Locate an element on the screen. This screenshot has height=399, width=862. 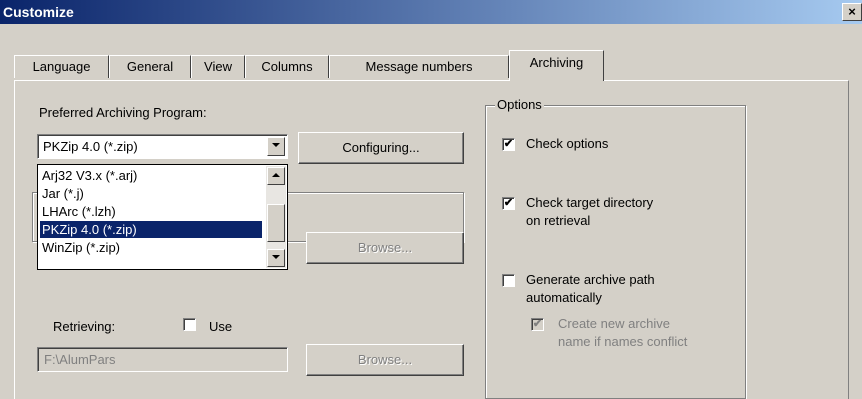
check-target-label-2: on retrieval is located at coordinates (558, 220).